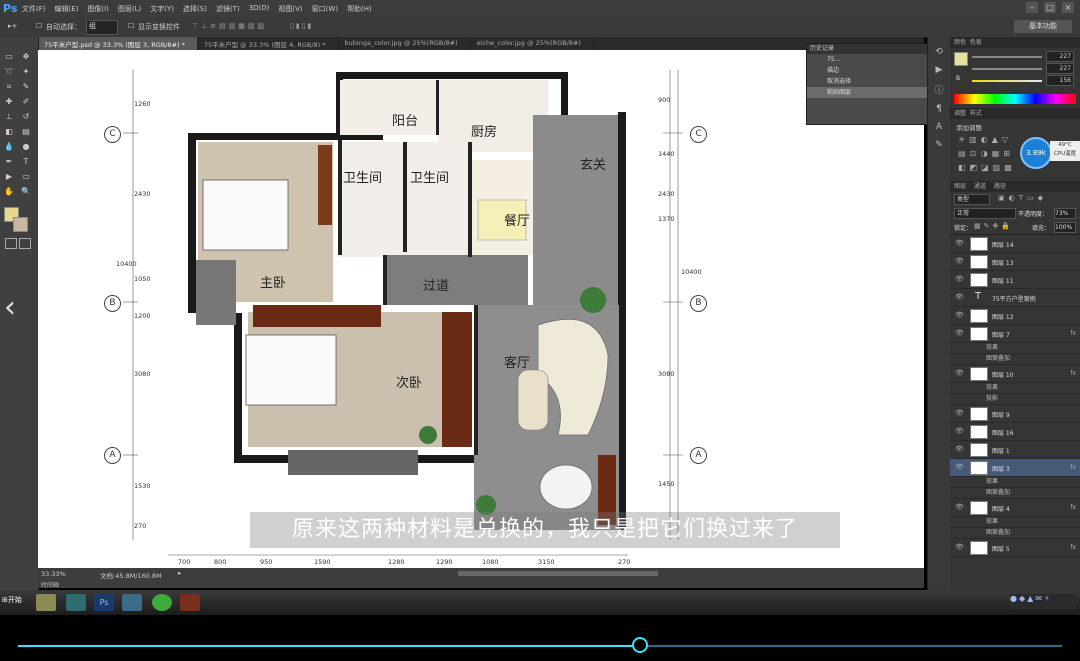 The width and height of the screenshot is (1080, 661). What do you see at coordinates (1036, 153) in the screenshot?
I see `weather-badge: 3.89k` at bounding box center [1036, 153].